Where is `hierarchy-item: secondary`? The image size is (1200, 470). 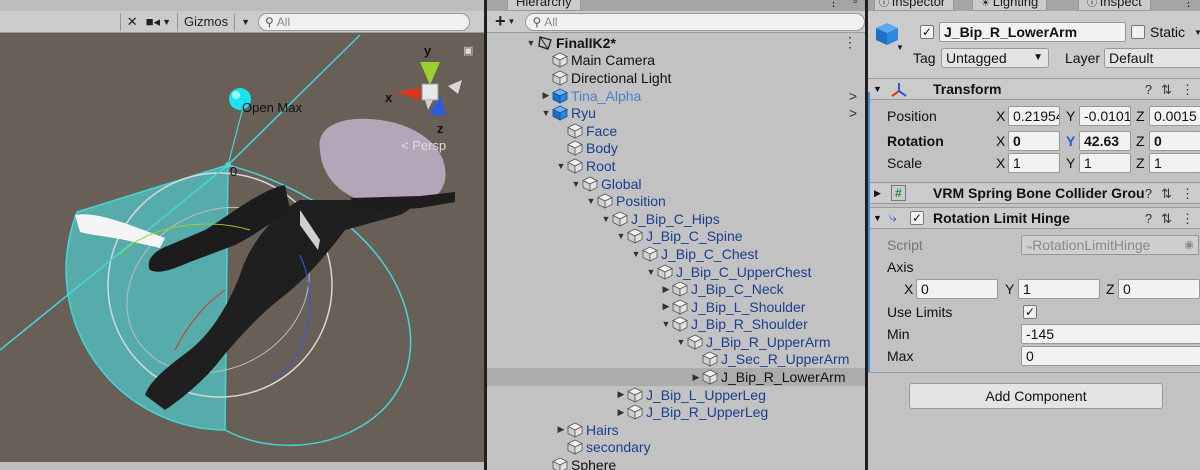 hierarchy-item: secondary is located at coordinates (676, 448).